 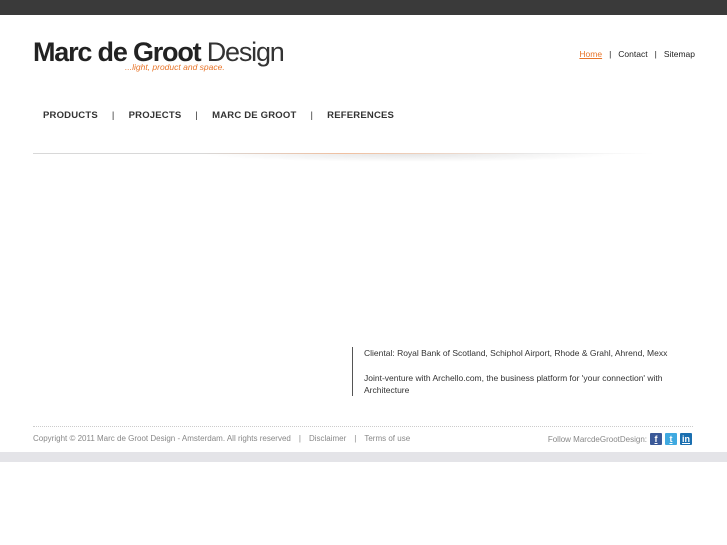 What do you see at coordinates (363, 457) in the screenshot?
I see `bottom-bar` at bounding box center [363, 457].